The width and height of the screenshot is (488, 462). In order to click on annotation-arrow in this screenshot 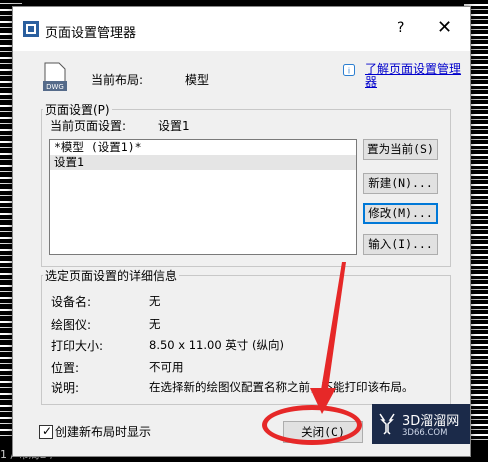, I will do `click(328, 338)`.